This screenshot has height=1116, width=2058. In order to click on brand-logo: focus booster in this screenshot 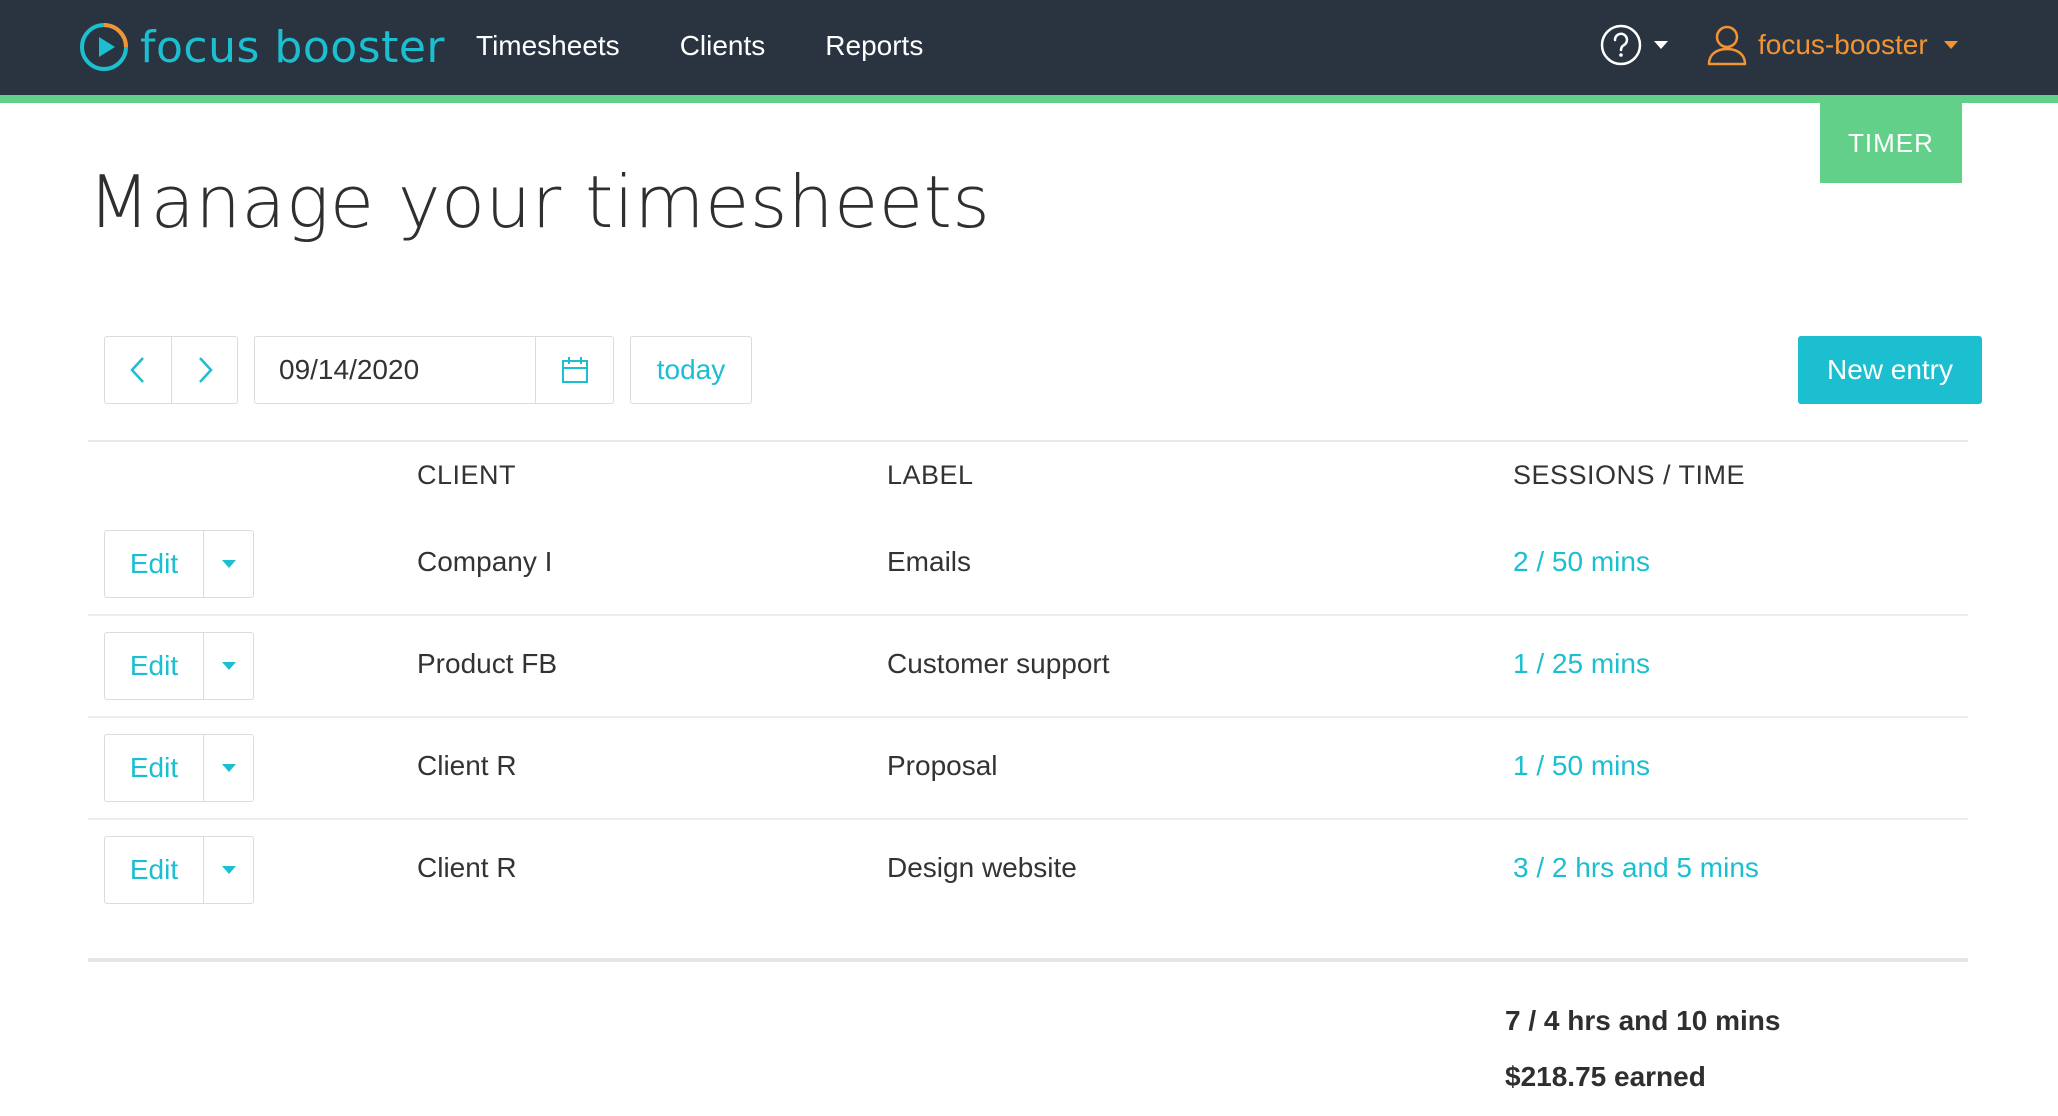, I will do `click(261, 47)`.